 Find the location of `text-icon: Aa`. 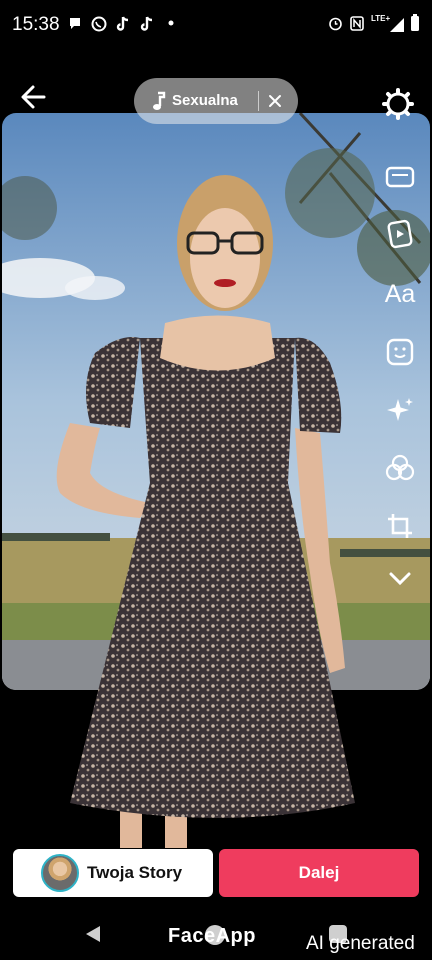

text-icon: Aa is located at coordinates (400, 294).